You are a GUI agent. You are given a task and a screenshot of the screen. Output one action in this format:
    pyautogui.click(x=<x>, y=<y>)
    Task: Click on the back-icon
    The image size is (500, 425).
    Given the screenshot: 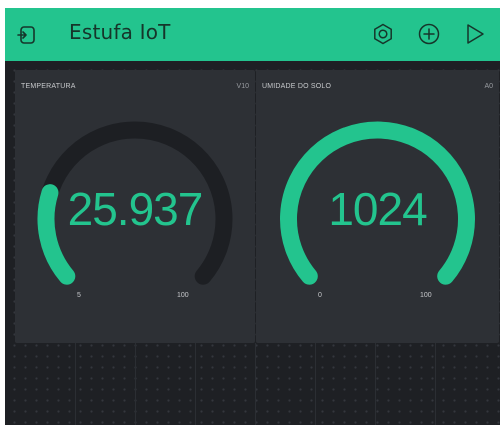 What is the action you would take?
    pyautogui.click(x=28, y=35)
    